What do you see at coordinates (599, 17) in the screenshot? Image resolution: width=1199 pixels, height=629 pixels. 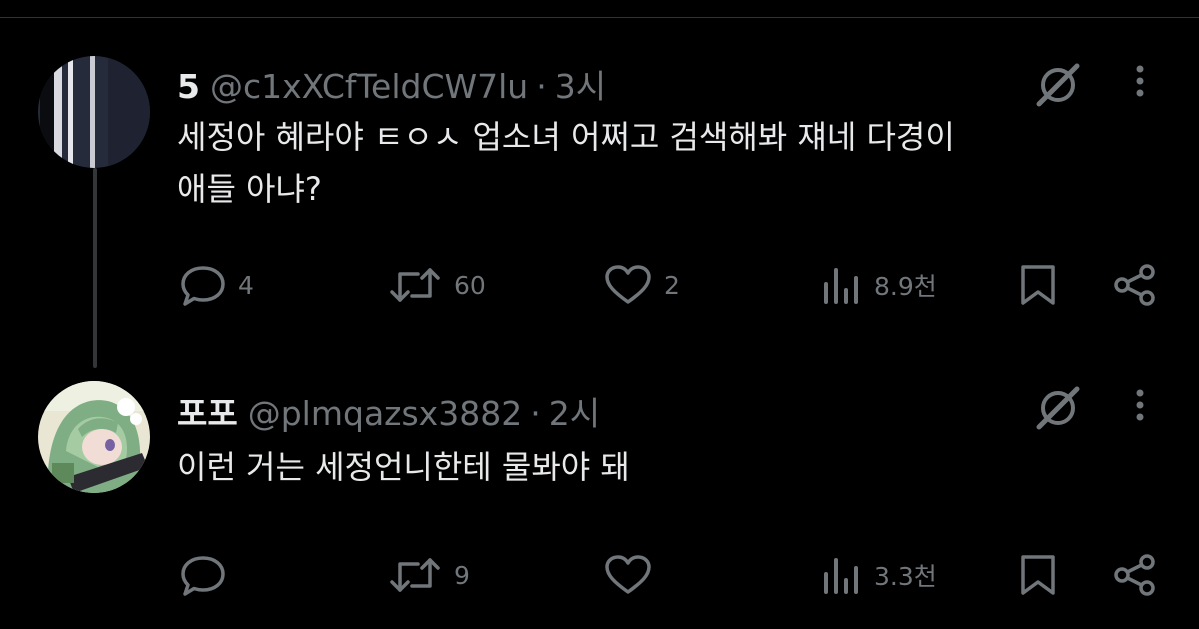 I see `top-divider` at bounding box center [599, 17].